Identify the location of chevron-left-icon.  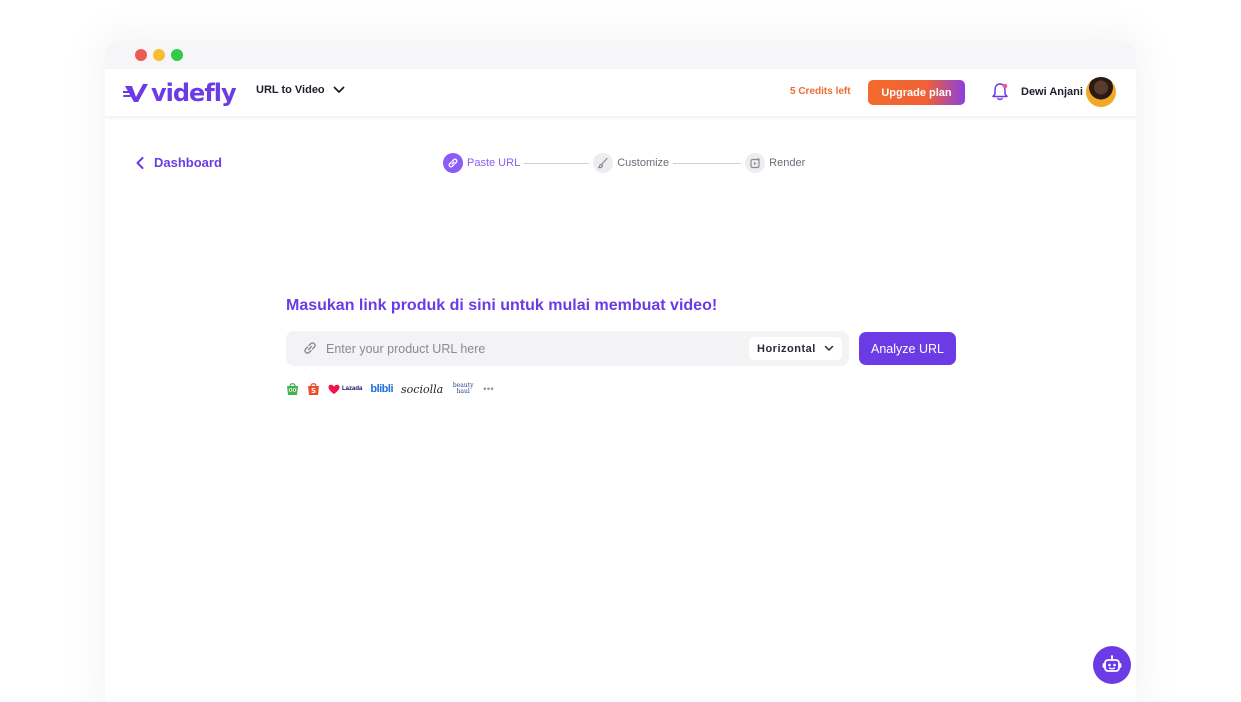
(140, 162).